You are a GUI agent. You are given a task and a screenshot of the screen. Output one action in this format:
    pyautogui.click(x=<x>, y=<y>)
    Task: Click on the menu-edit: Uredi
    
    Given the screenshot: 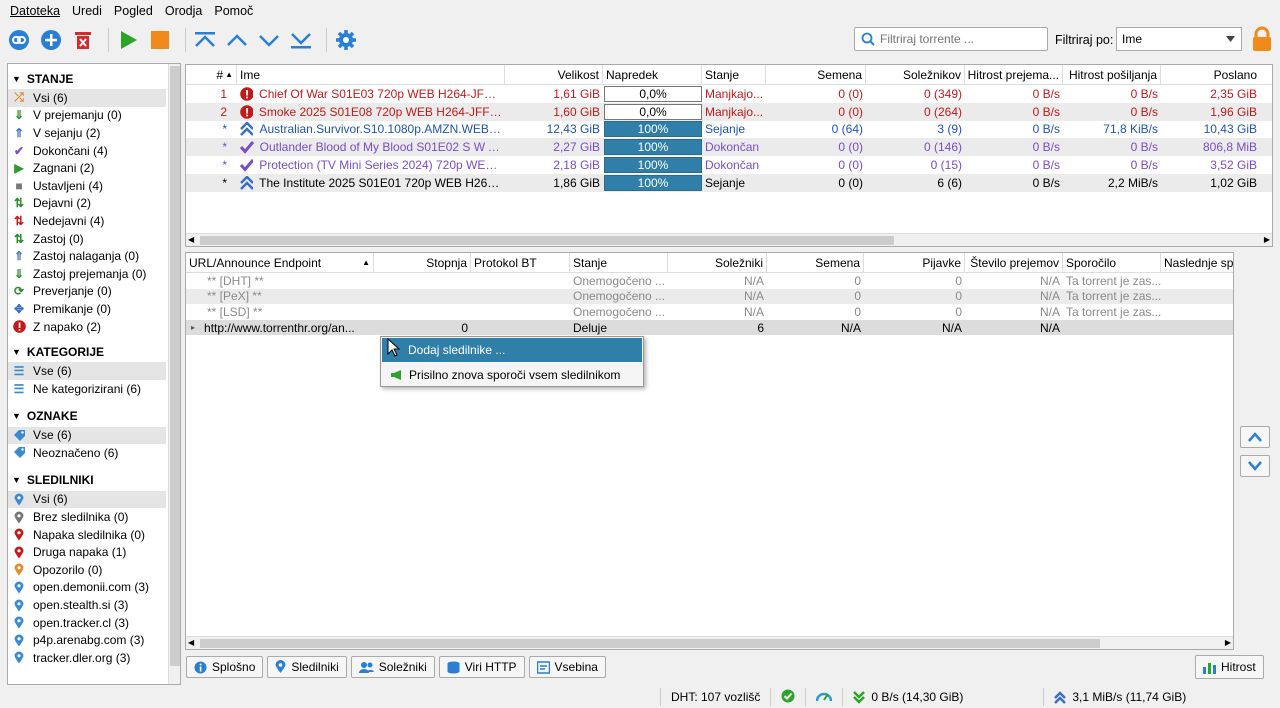 What is the action you would take?
    pyautogui.click(x=87, y=11)
    